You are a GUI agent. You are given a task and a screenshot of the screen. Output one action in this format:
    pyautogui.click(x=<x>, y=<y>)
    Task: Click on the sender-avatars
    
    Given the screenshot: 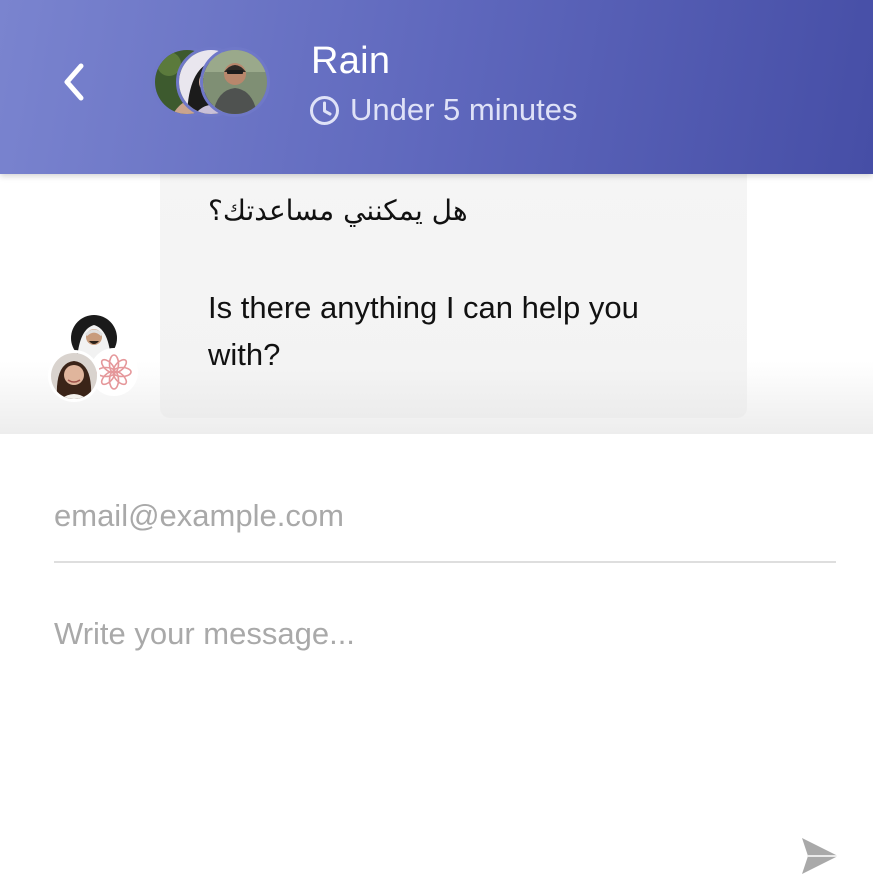 What is the action you would take?
    pyautogui.click(x=94, y=358)
    